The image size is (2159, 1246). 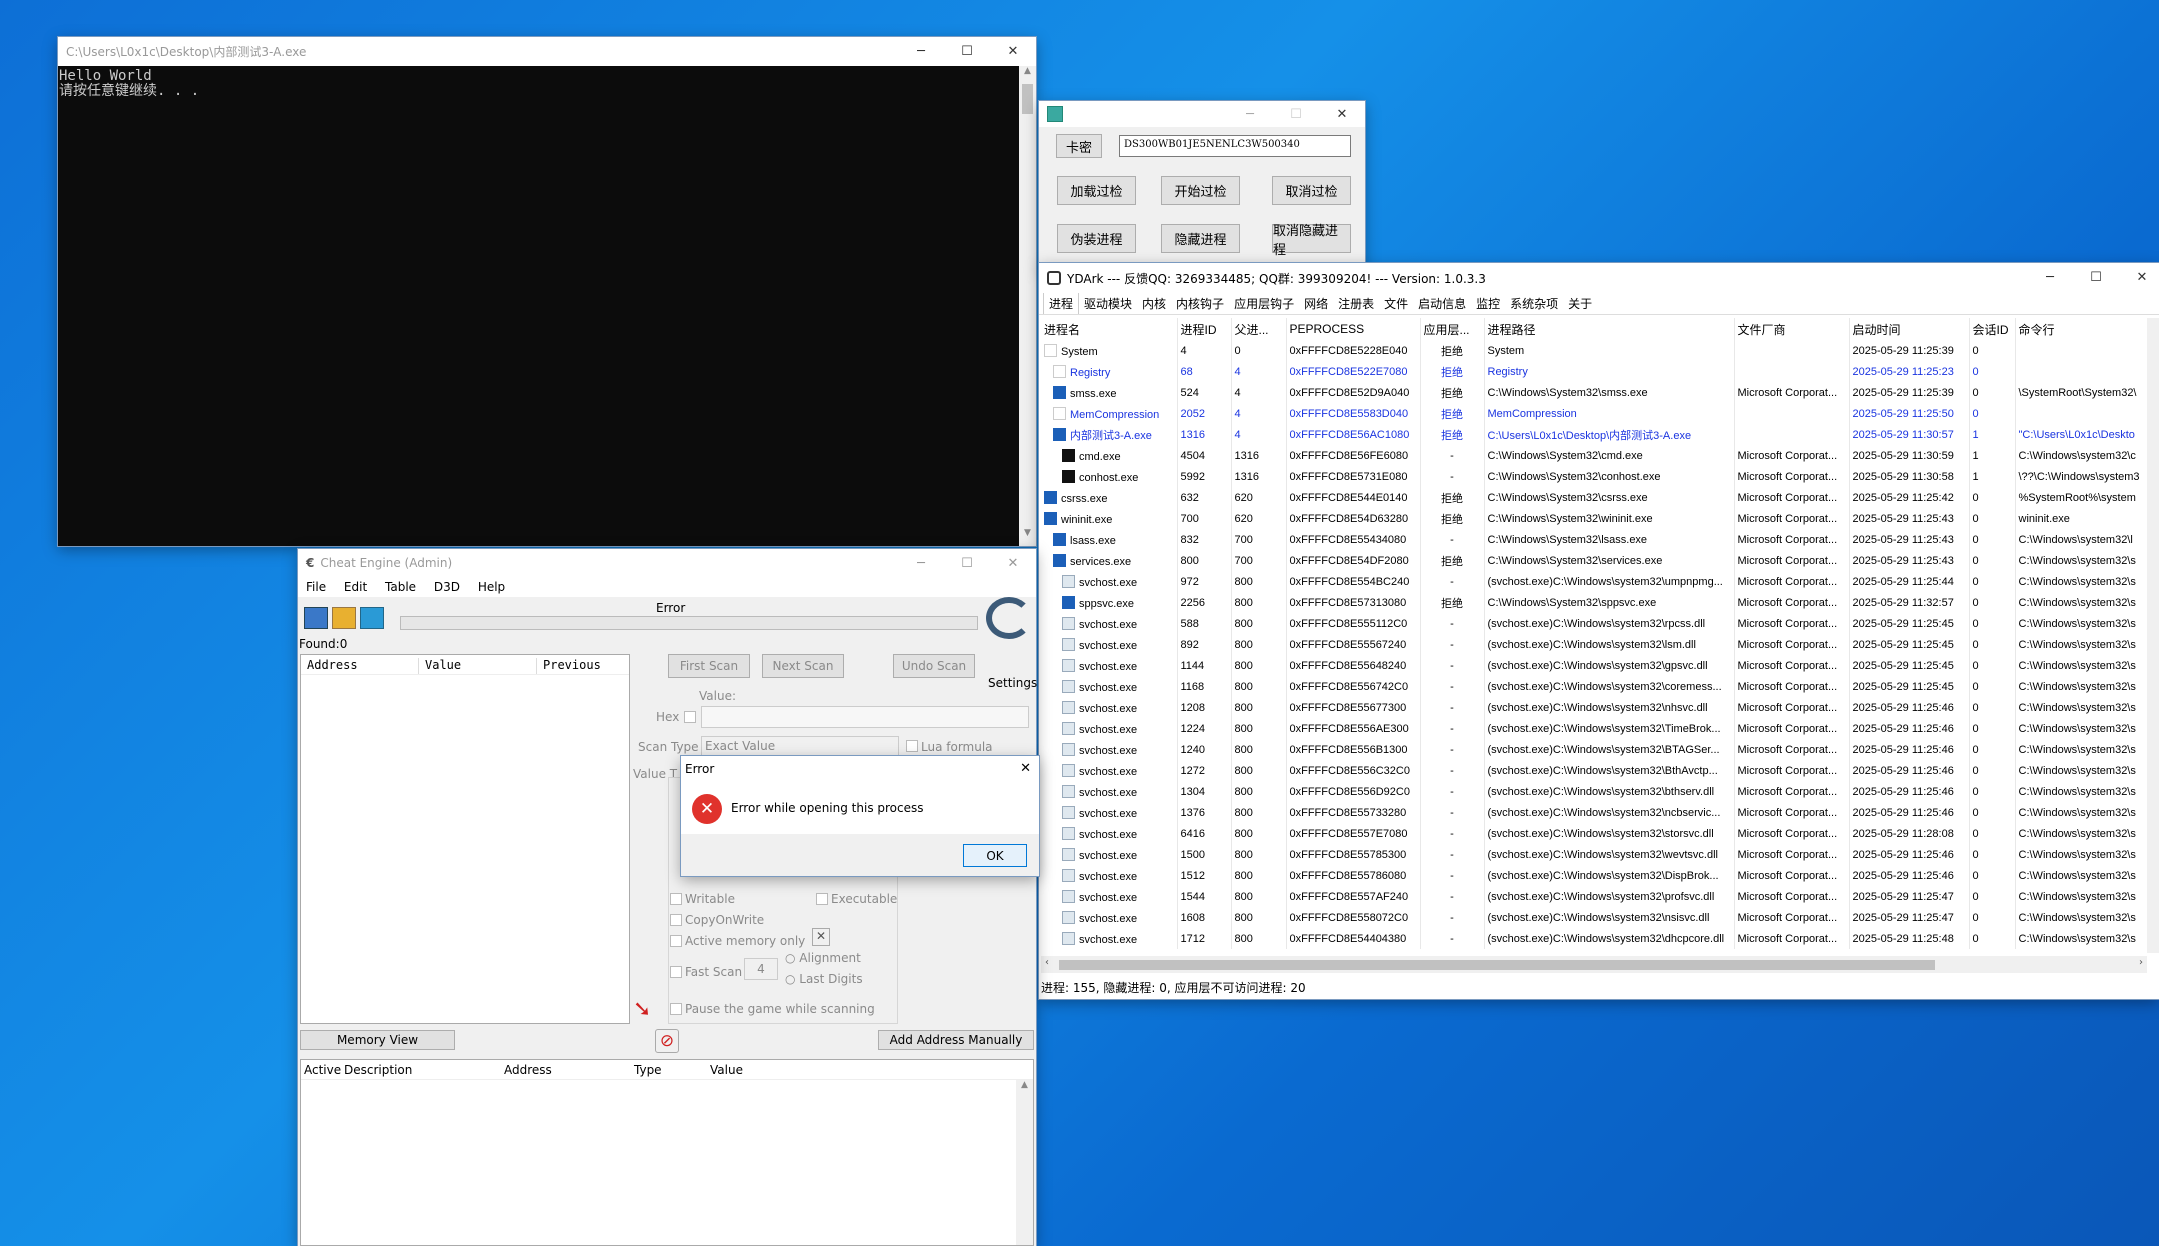 What do you see at coordinates (569, 666) in the screenshot?
I see `col-previous: Previous` at bounding box center [569, 666].